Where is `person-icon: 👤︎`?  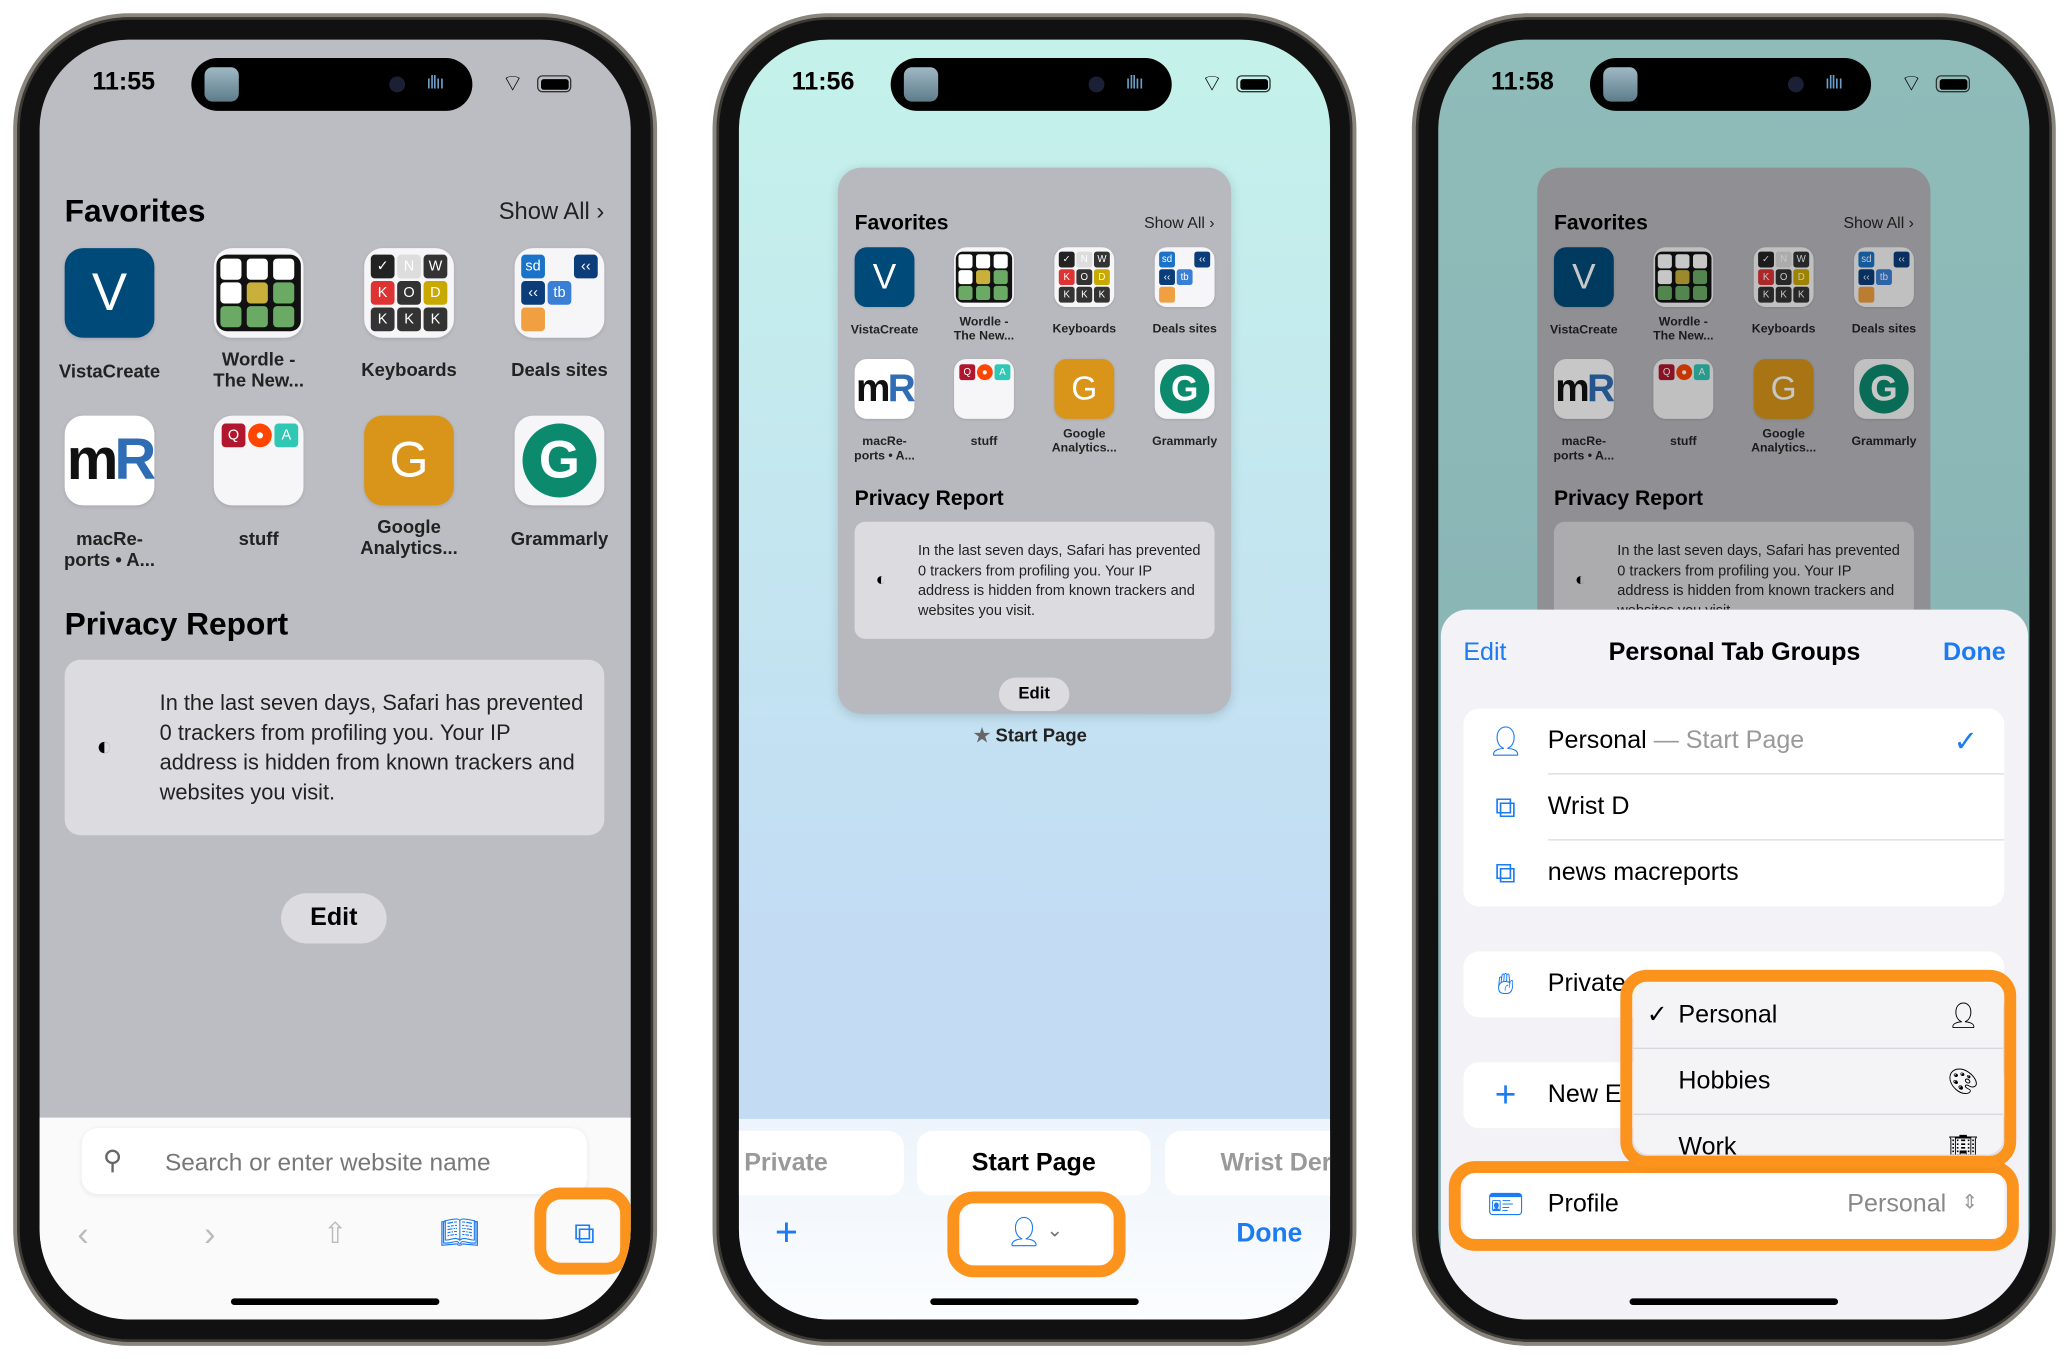
person-icon: 👤︎ is located at coordinates (1505, 741).